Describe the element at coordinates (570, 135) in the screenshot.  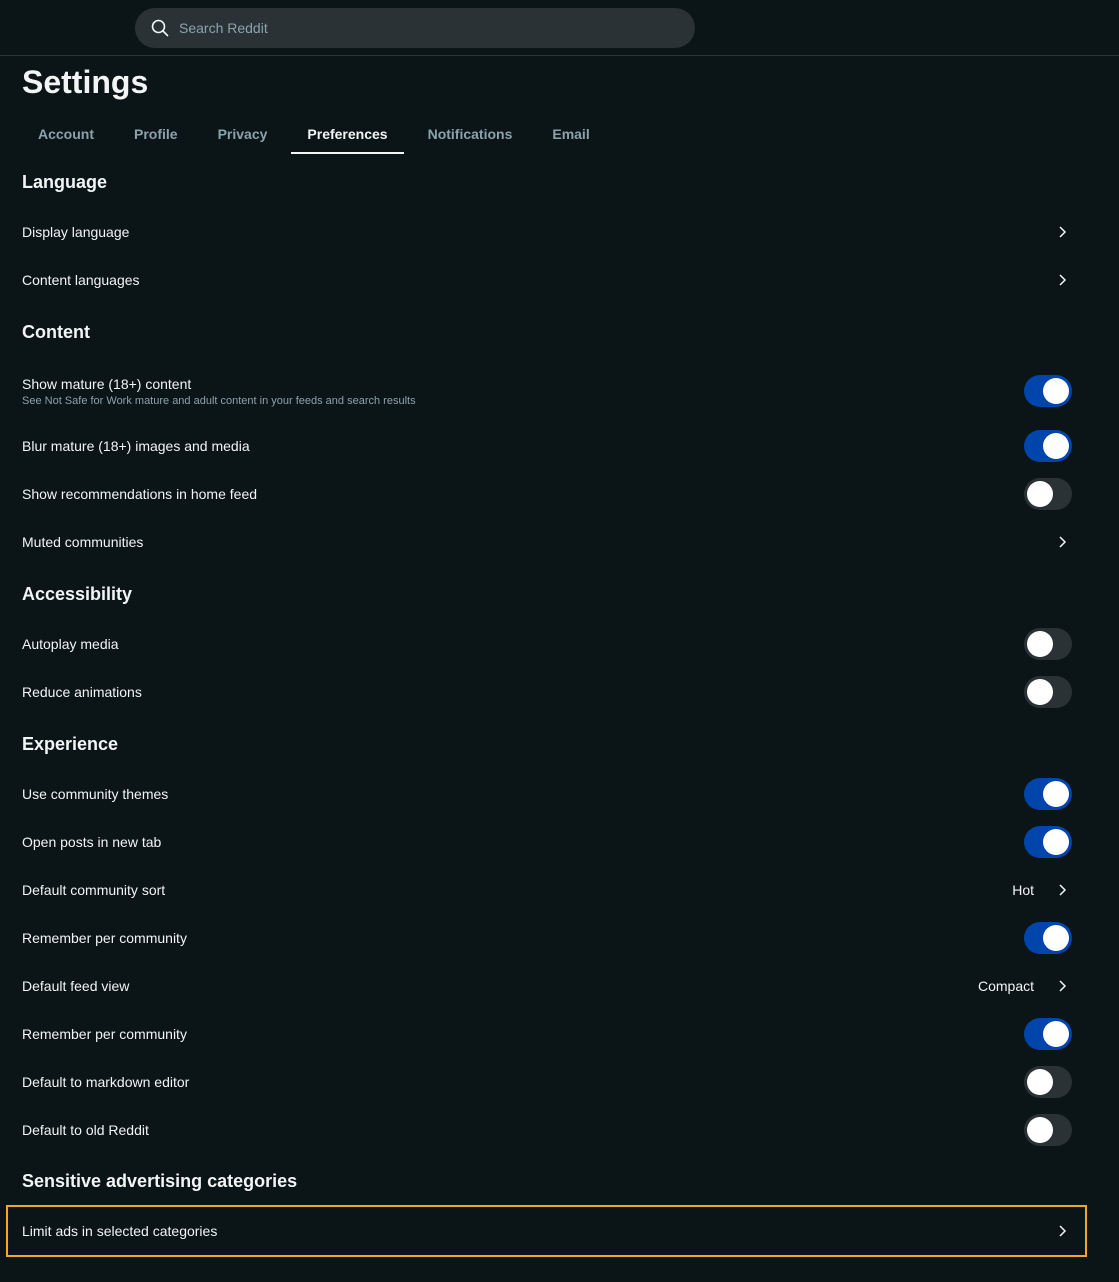
I see `tab-email: Email` at that location.